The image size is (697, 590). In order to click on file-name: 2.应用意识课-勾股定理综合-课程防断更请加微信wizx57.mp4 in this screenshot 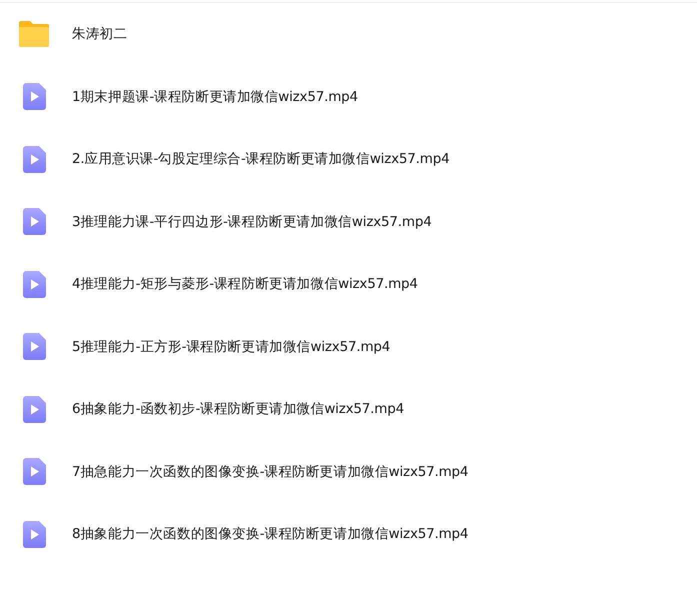, I will do `click(261, 159)`.